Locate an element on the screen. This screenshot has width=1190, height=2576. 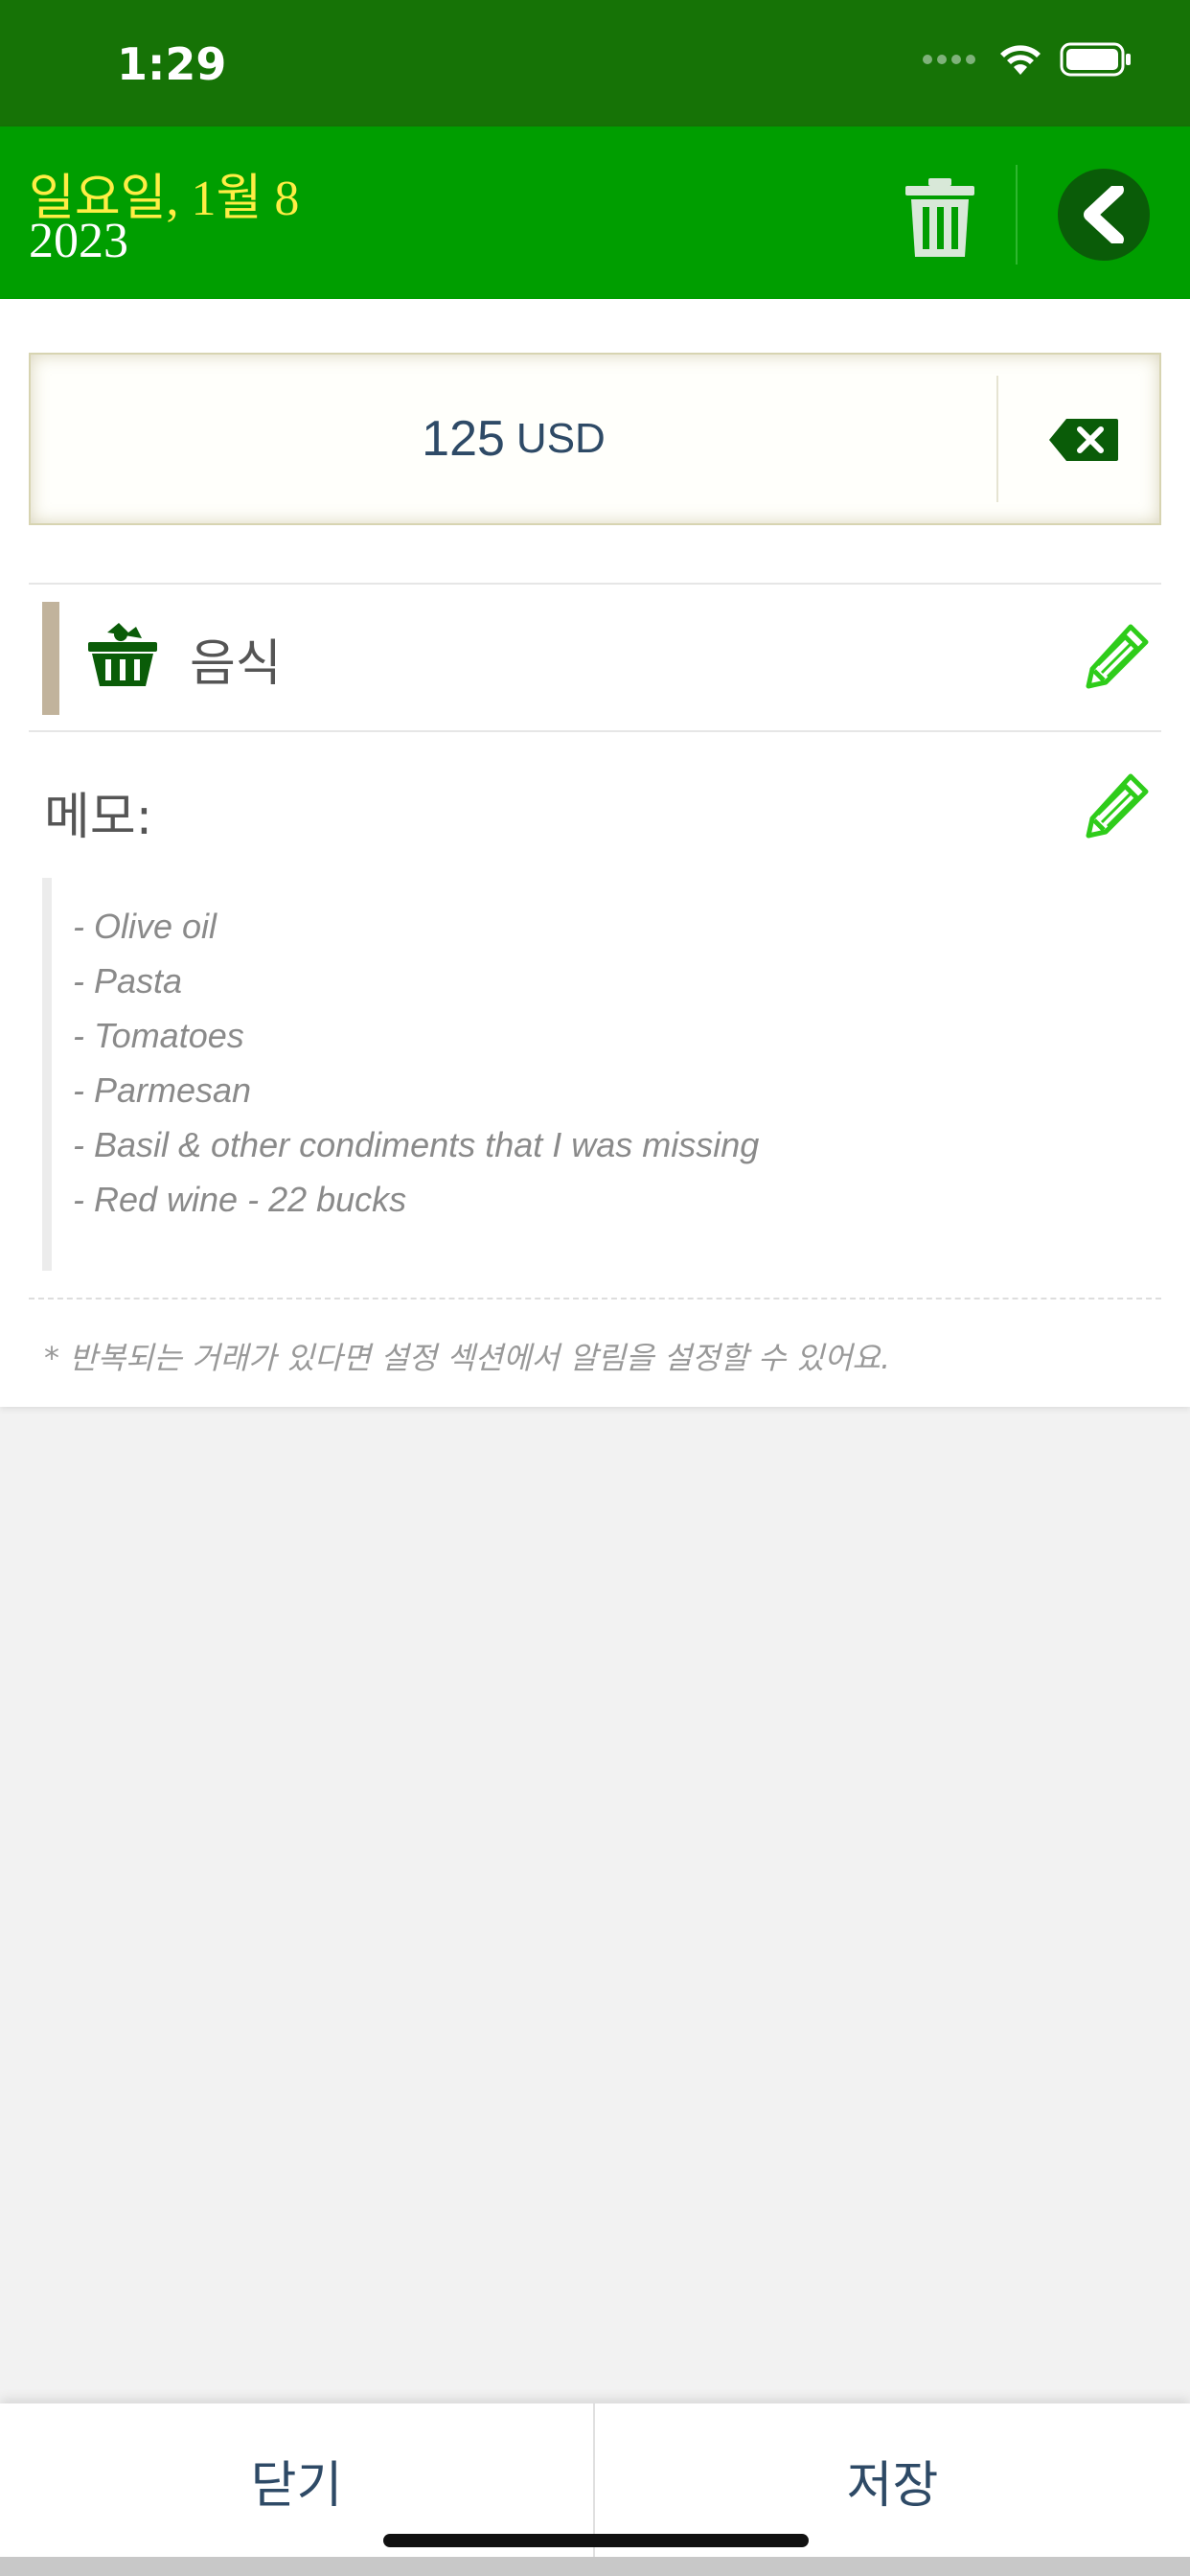
delete-button is located at coordinates (940, 217).